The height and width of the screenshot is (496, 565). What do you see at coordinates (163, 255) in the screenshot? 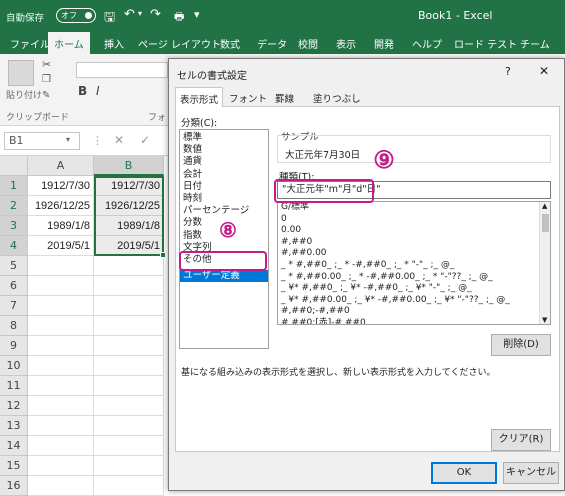
I see `fill-handle` at bounding box center [163, 255].